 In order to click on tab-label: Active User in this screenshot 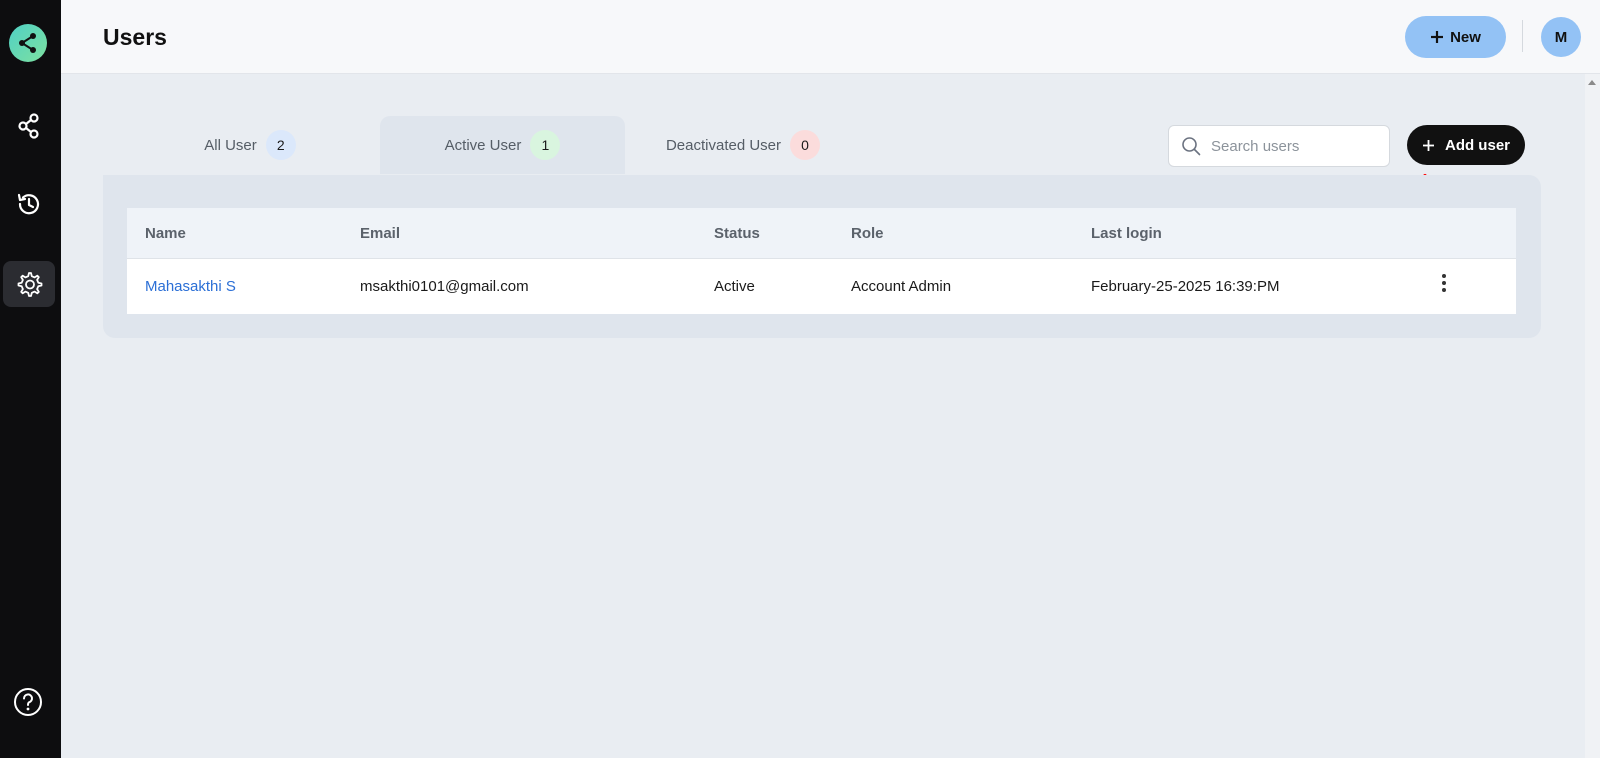, I will do `click(483, 145)`.